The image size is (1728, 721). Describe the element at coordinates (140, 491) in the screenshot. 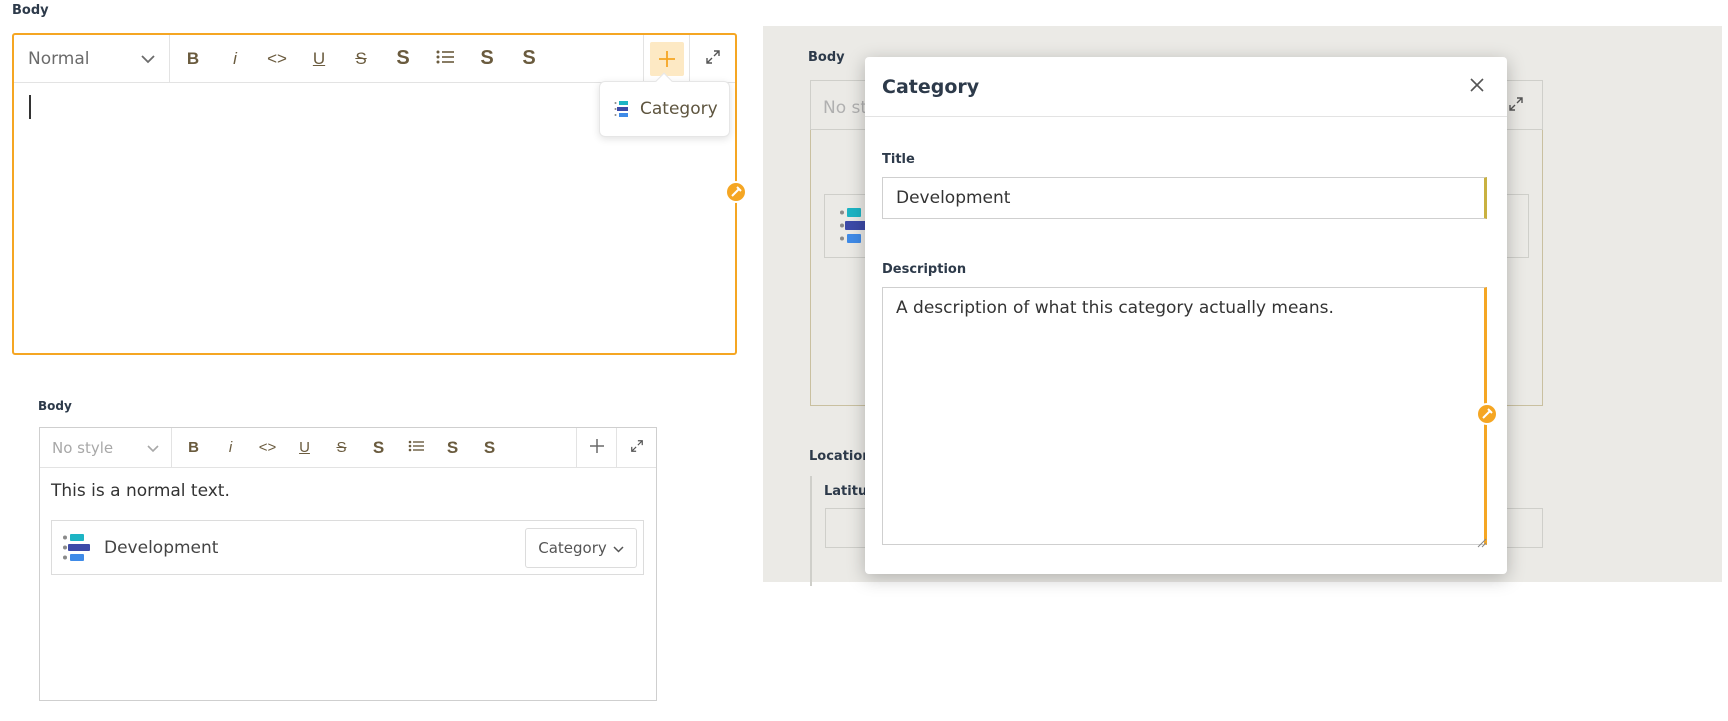

I see `paragraph-text: This is a normal text.` at that location.